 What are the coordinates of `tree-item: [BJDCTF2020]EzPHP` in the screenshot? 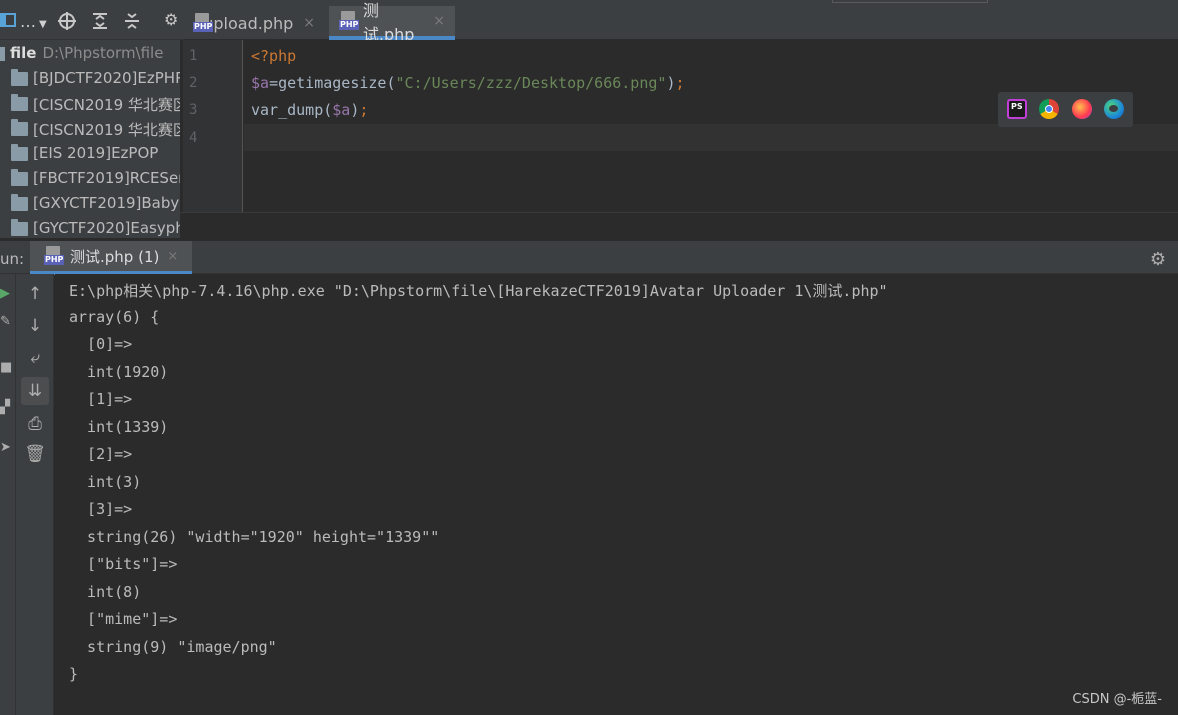 It's located at (90, 79).